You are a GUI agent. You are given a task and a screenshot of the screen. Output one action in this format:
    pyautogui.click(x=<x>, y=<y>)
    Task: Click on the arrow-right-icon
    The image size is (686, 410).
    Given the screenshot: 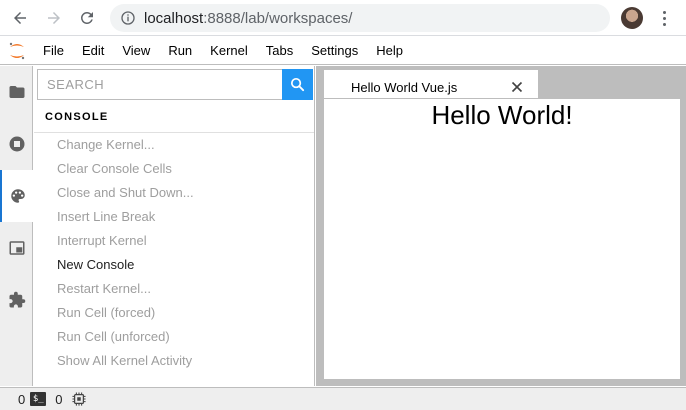 What is the action you would take?
    pyautogui.click(x=54, y=18)
    